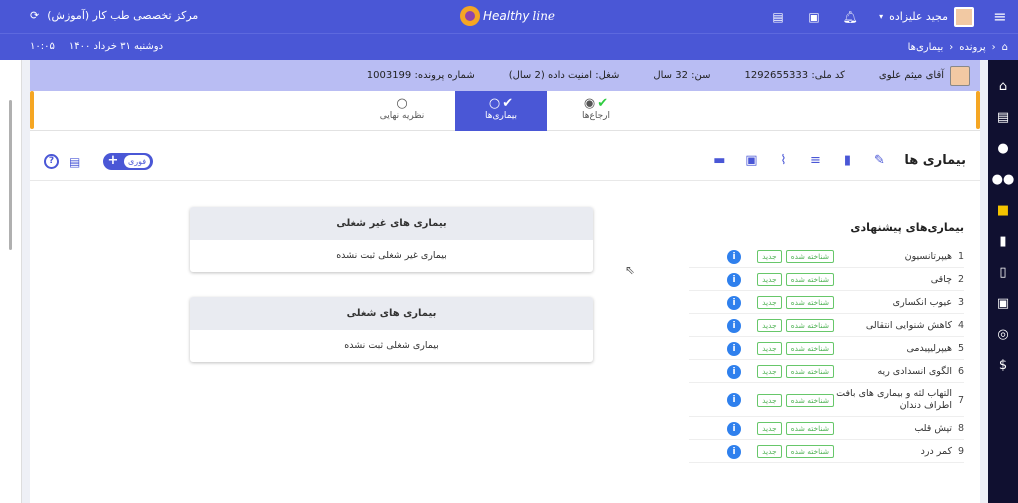 Image resolution: width=1018 pixels, height=503 pixels. Describe the element at coordinates (928, 256) in the screenshot. I see `disease-name: هیپرتانسیون` at that location.